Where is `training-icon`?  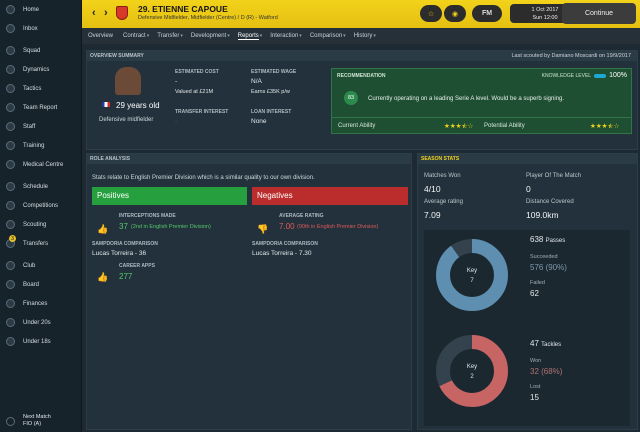 training-icon is located at coordinates (10, 145).